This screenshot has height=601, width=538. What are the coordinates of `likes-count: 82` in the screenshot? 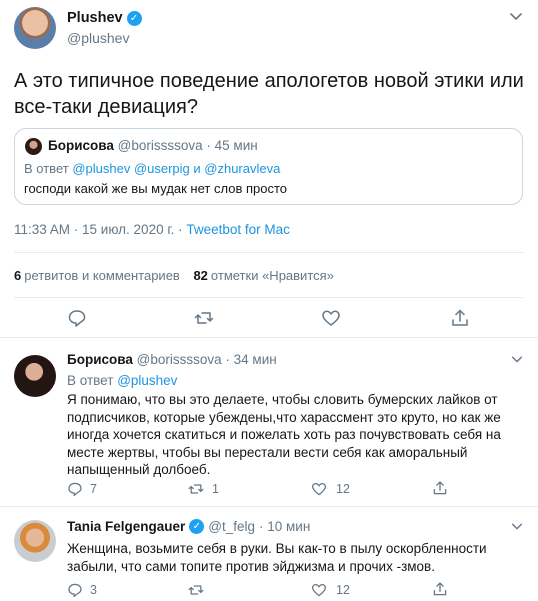 It's located at (200, 275).